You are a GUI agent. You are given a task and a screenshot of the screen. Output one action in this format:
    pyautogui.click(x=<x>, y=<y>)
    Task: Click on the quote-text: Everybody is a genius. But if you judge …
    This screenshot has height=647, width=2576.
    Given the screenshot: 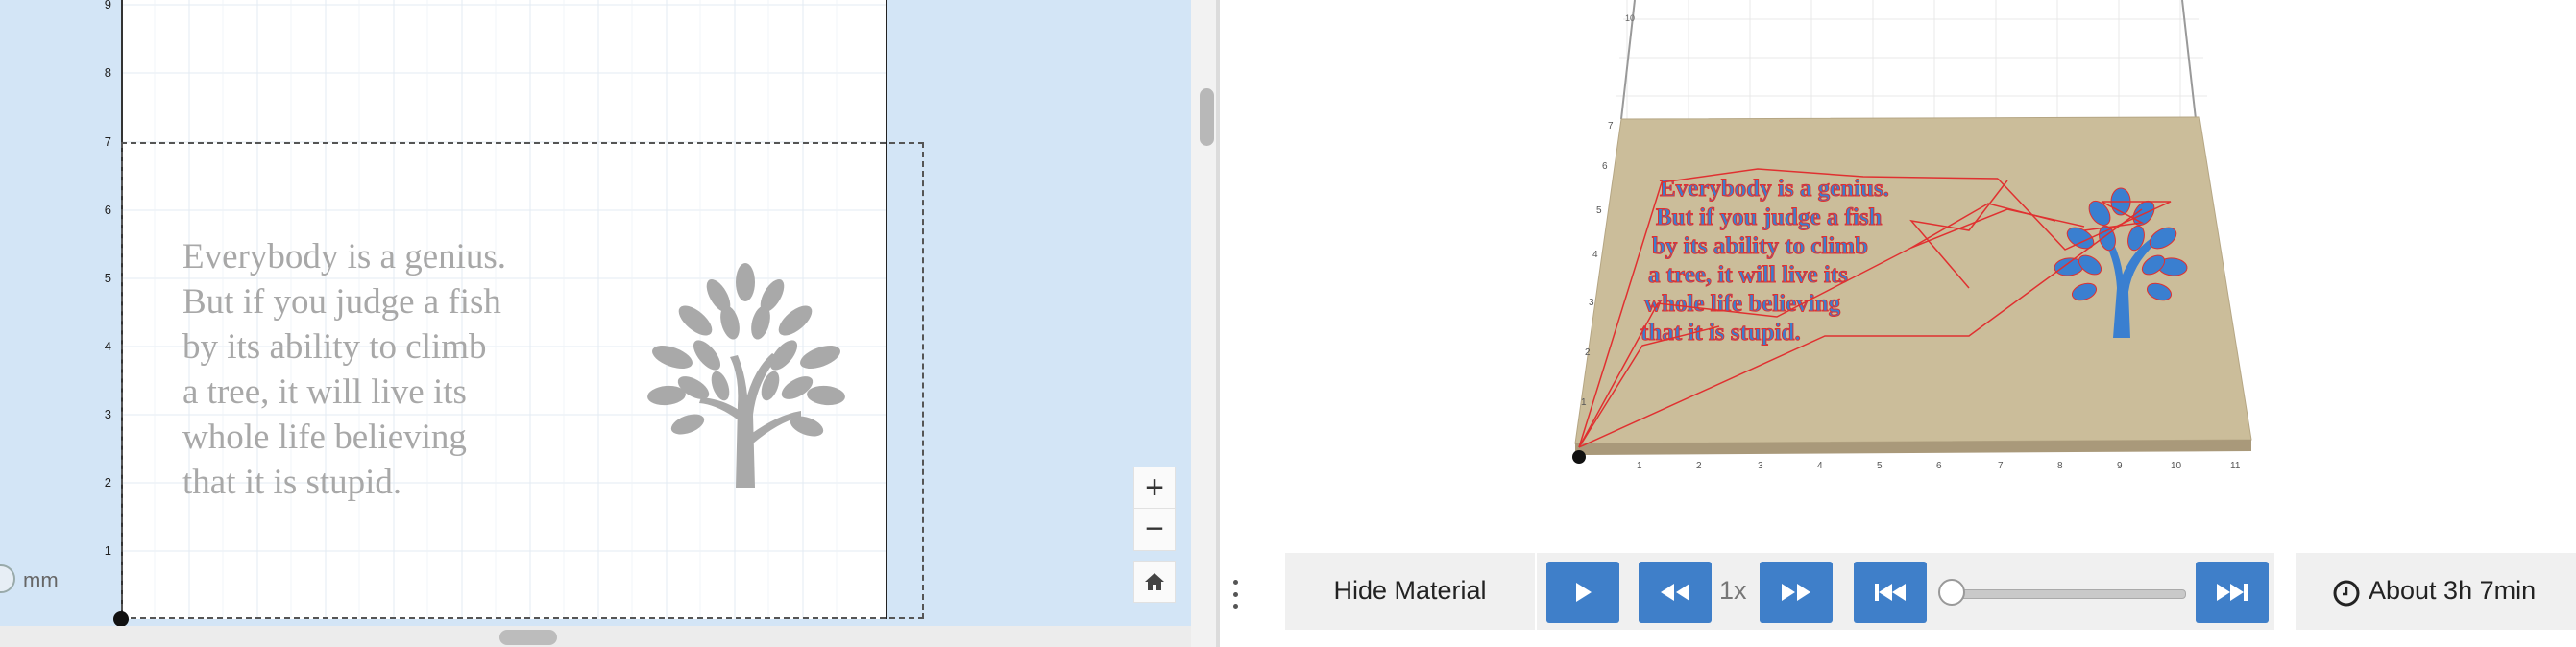 What is the action you would take?
    pyautogui.click(x=344, y=369)
    